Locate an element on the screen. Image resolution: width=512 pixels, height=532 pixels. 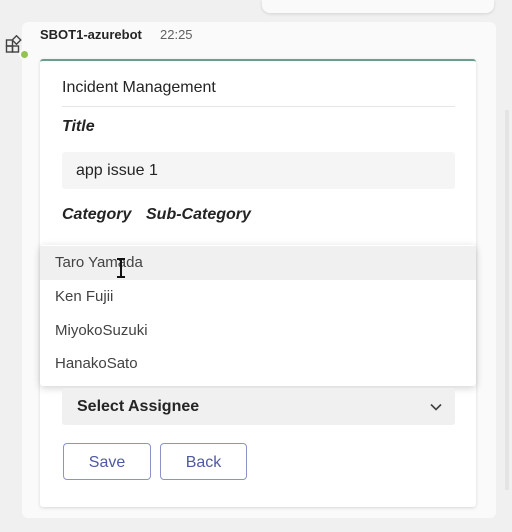
dropdown-option: Ken Fujii is located at coordinates (258, 297).